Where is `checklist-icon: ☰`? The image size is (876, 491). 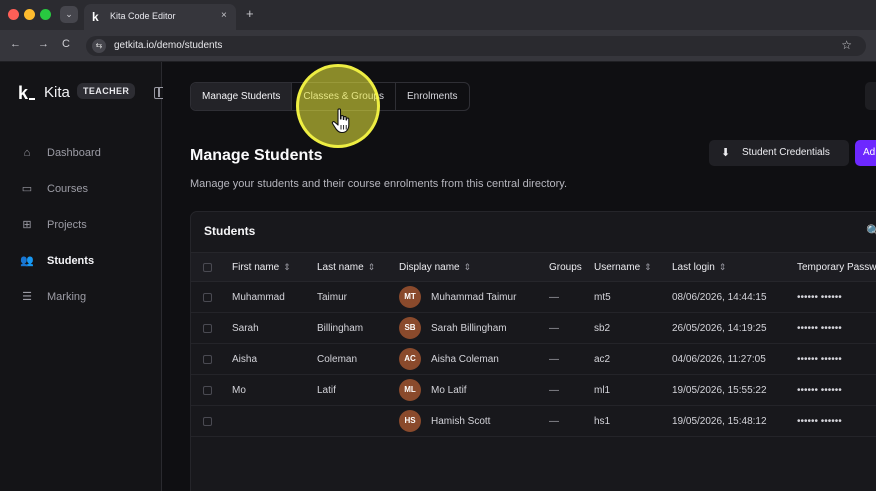 checklist-icon: ☰ is located at coordinates (27, 297).